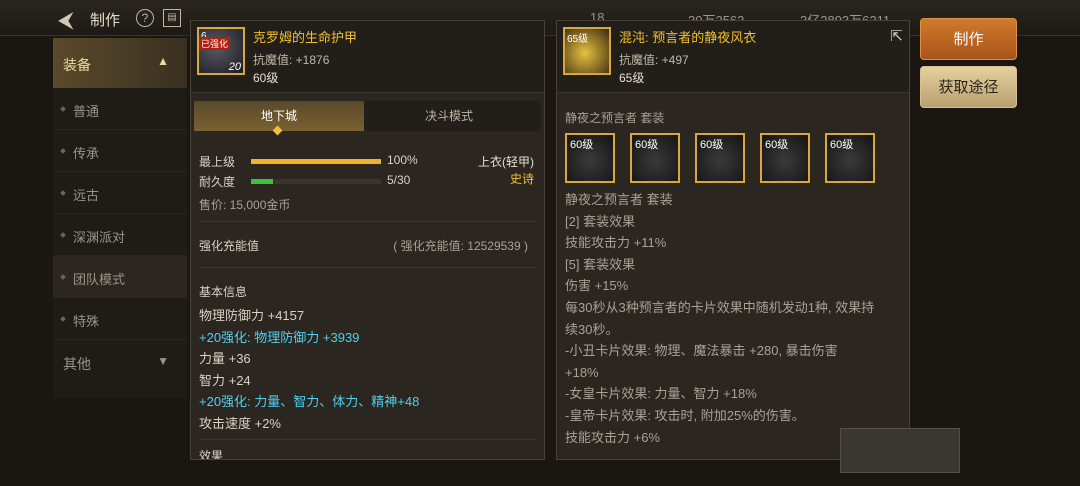  I want to click on make-button: 制作, so click(968, 39).